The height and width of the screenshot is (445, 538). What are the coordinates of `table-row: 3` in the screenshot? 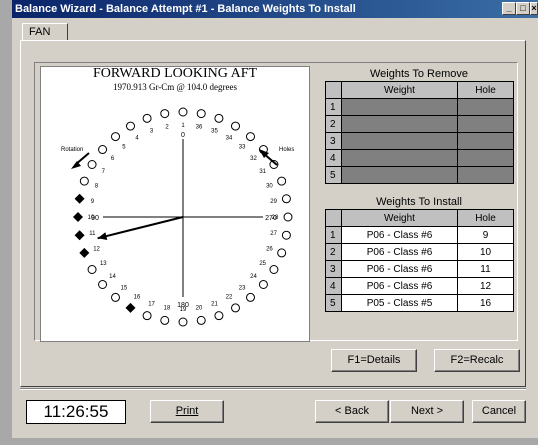 It's located at (419, 141).